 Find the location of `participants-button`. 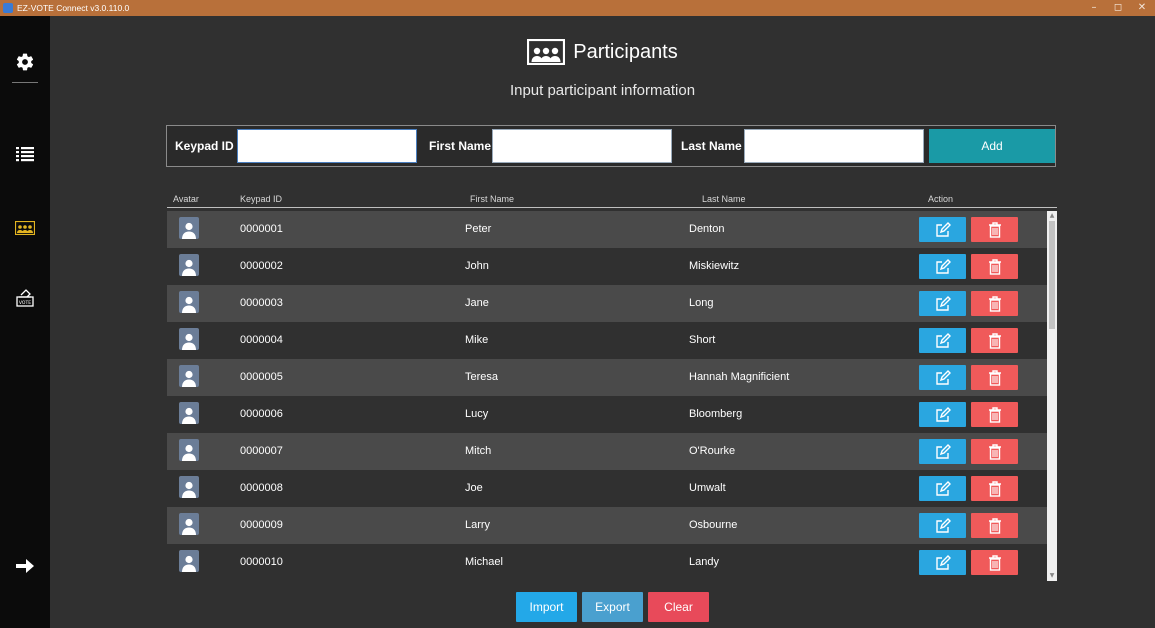

participants-button is located at coordinates (25, 228).